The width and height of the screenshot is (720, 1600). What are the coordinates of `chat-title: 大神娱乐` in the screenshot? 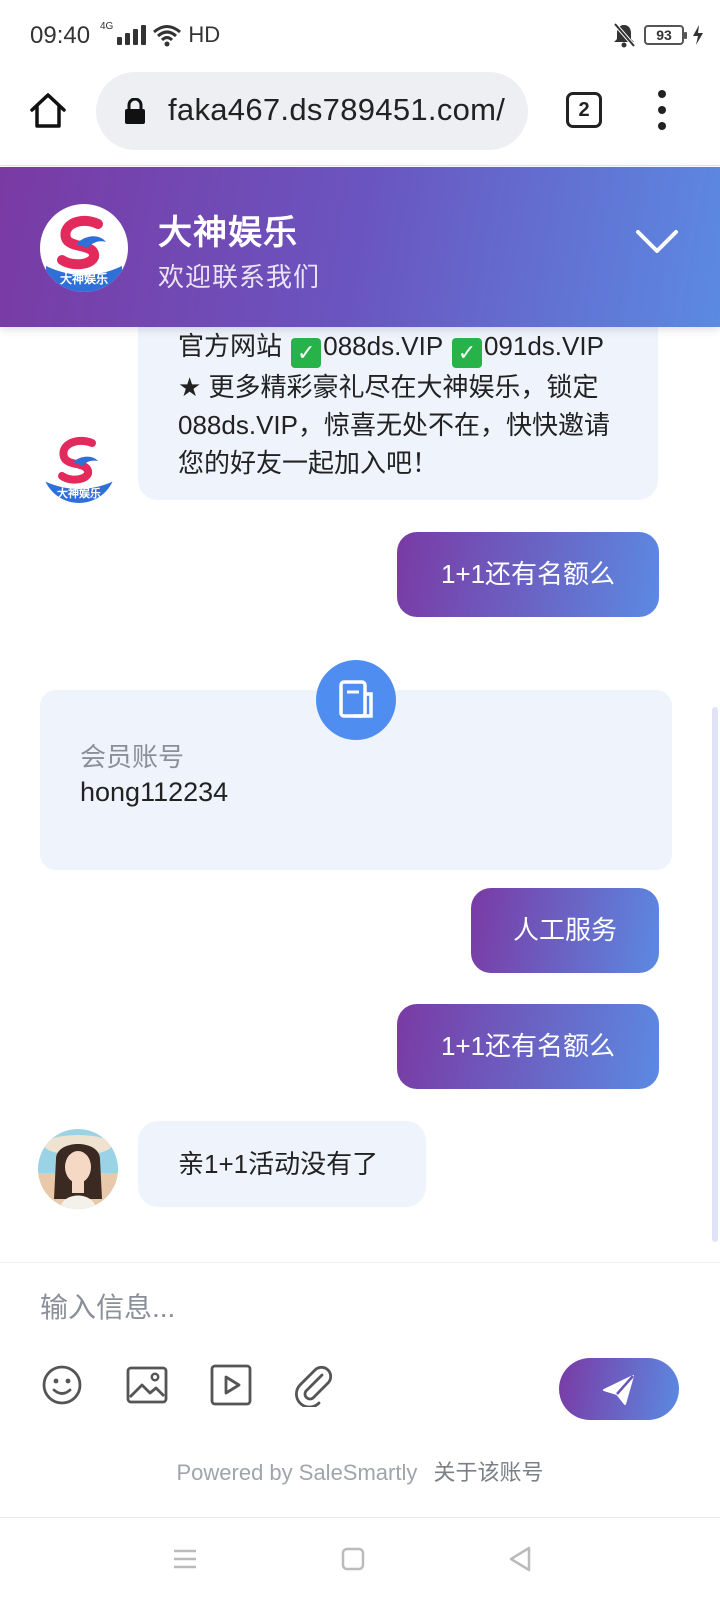 It's located at (228, 233).